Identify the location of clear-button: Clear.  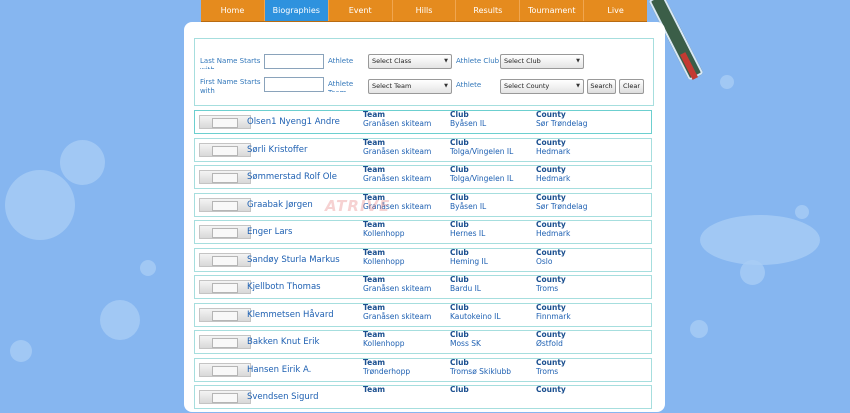
(631, 86).